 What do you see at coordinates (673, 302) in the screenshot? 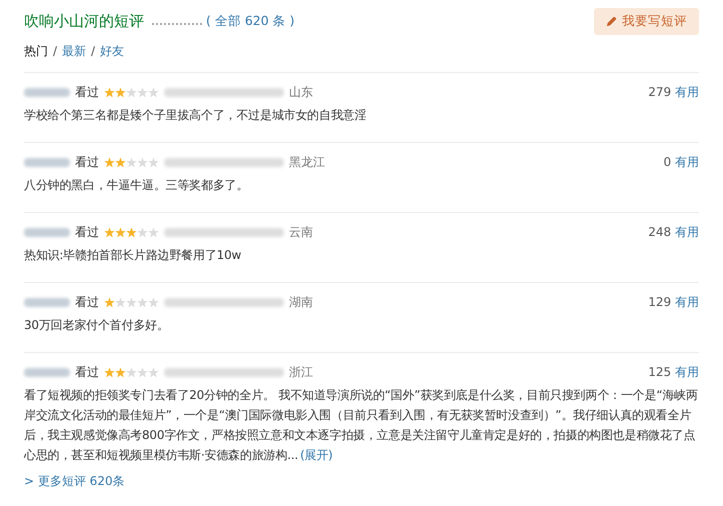
I see `helpful-votes: 129 有用` at bounding box center [673, 302].